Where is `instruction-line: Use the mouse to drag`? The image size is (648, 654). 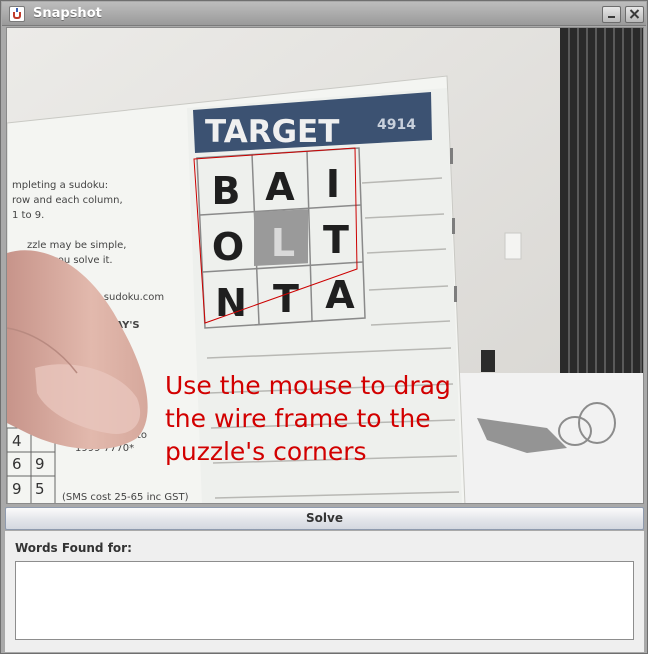 instruction-line: Use the mouse to drag is located at coordinates (308, 385).